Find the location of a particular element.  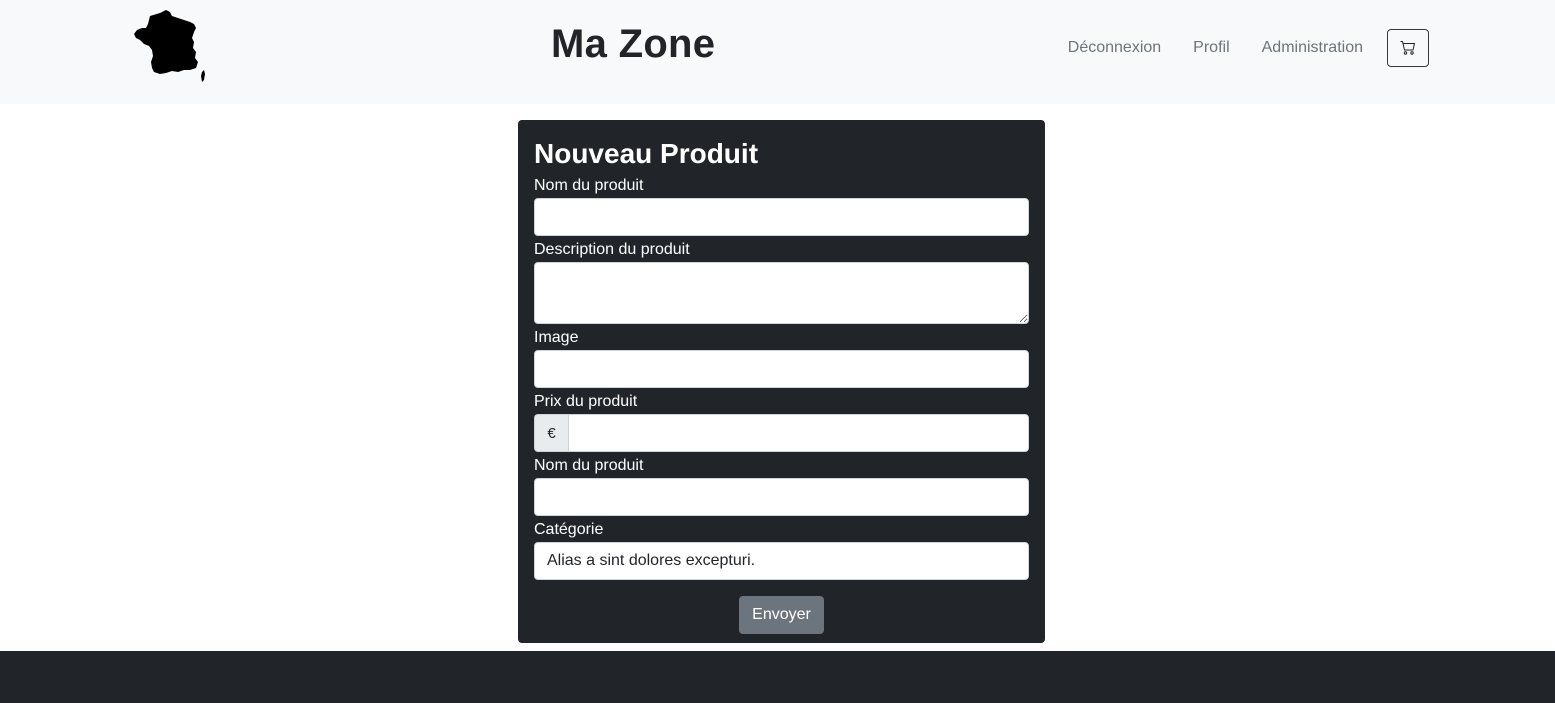

price-input-group: € is located at coordinates (781, 433).